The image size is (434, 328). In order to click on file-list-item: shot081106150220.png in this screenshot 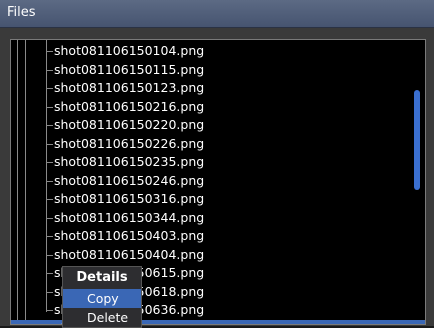, I will do `click(218, 125)`.